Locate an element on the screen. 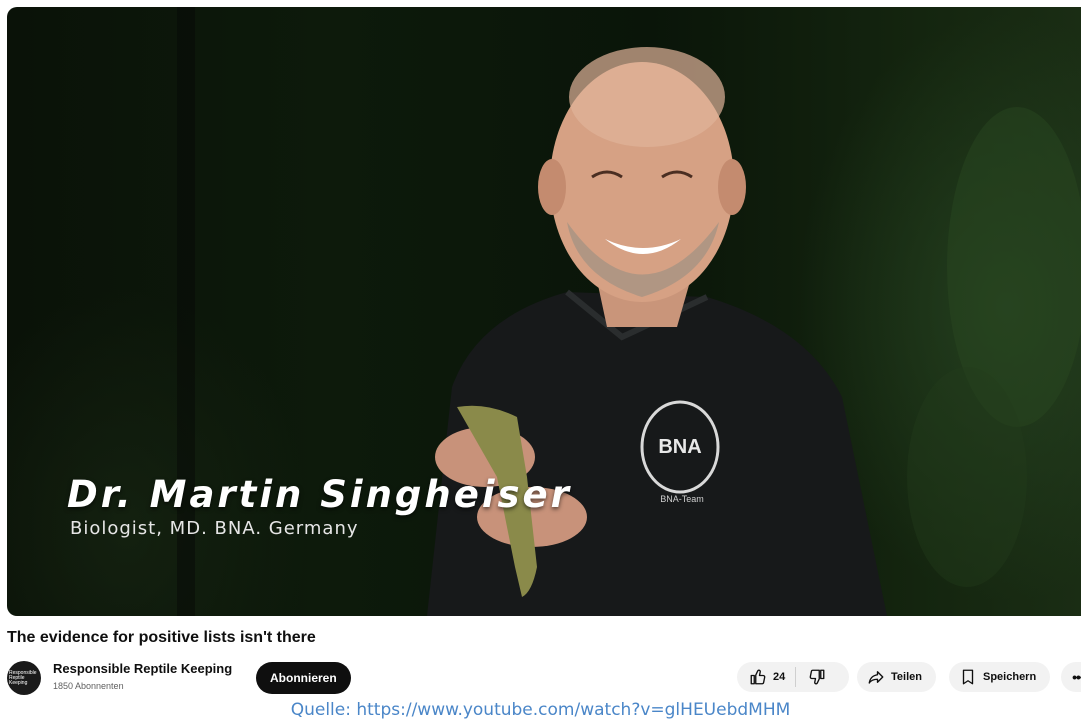 This screenshot has width=1081, height=727. dislike-button is located at coordinates (817, 677).